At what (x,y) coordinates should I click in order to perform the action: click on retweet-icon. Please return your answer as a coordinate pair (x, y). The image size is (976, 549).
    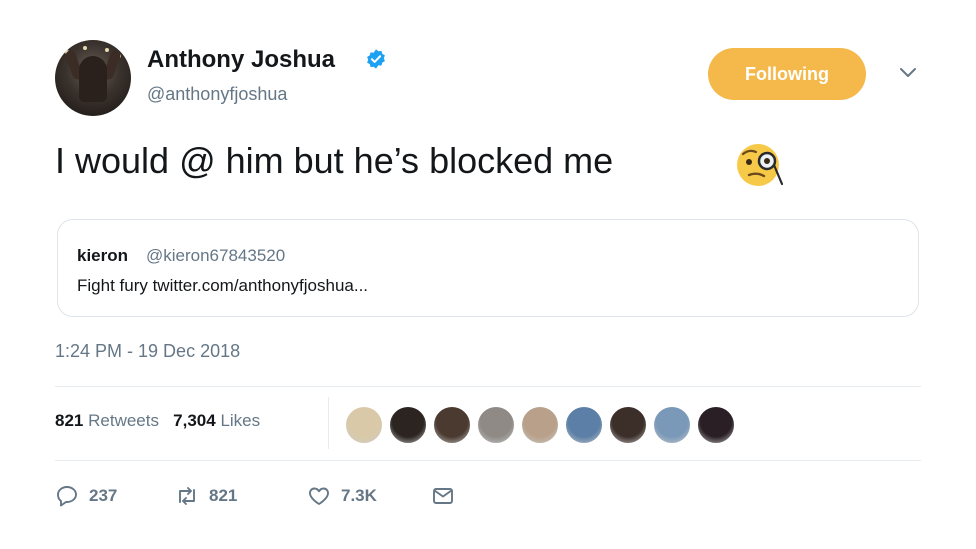
    Looking at the image, I should click on (187, 496).